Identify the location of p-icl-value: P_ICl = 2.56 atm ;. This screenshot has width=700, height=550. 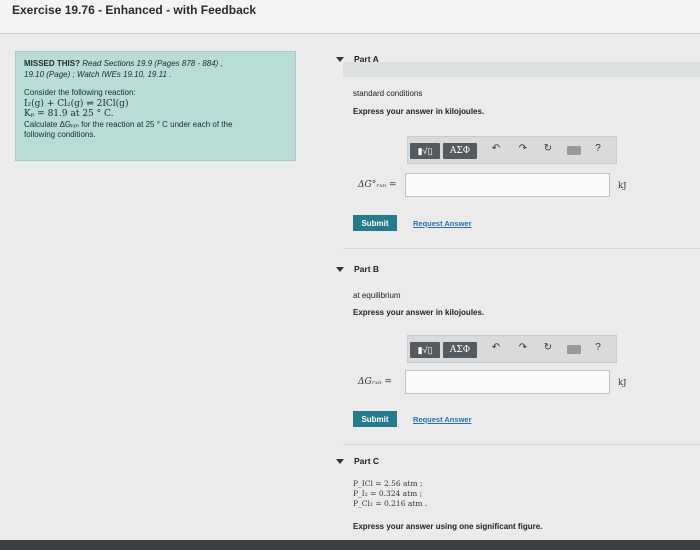
(388, 483).